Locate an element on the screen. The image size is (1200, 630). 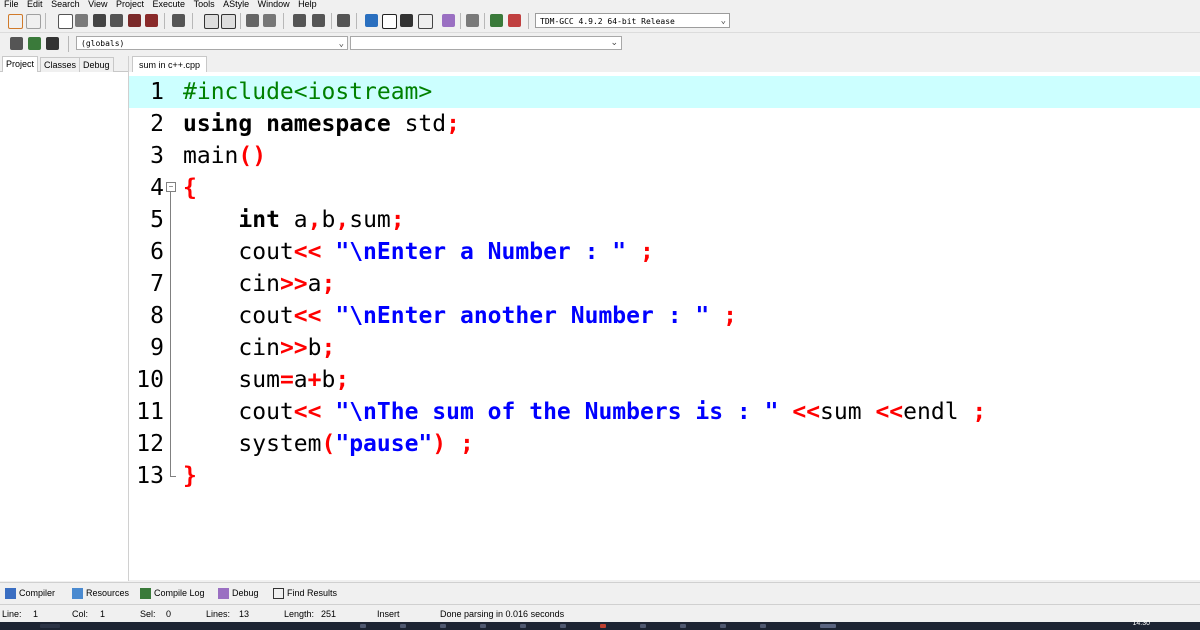
undo-icon is located at coordinates (15, 21).